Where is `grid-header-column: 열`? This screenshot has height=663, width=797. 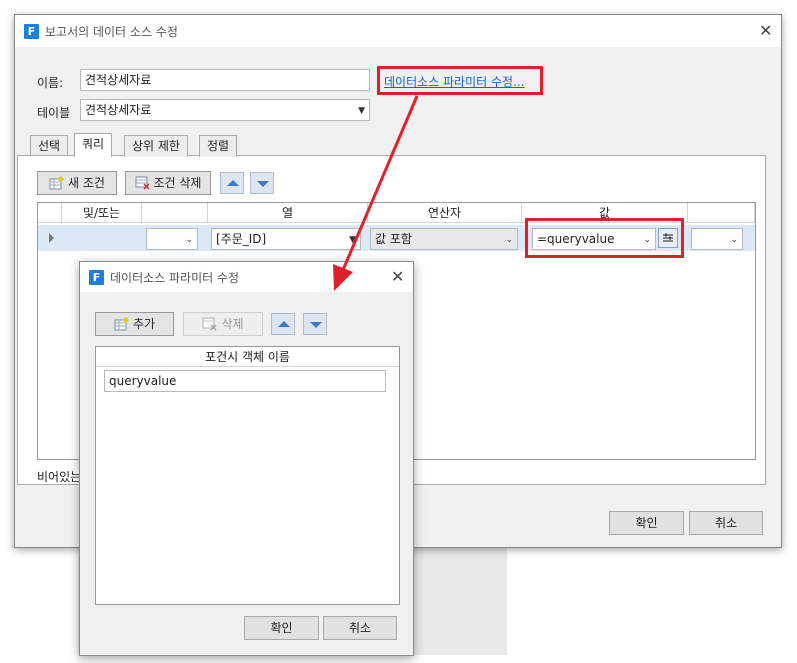
grid-header-column: 열 is located at coordinates (288, 213).